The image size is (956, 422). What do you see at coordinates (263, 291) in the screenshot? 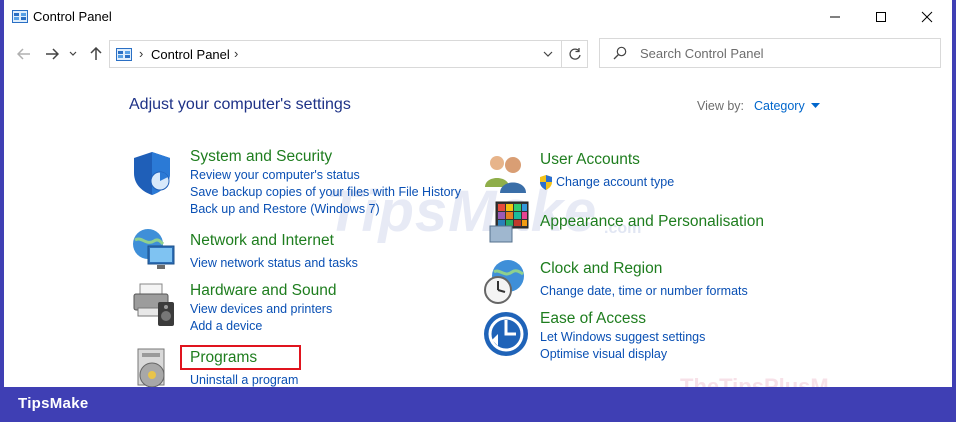
I see `category-hardware-and-sound: Hardware and Sound` at bounding box center [263, 291].